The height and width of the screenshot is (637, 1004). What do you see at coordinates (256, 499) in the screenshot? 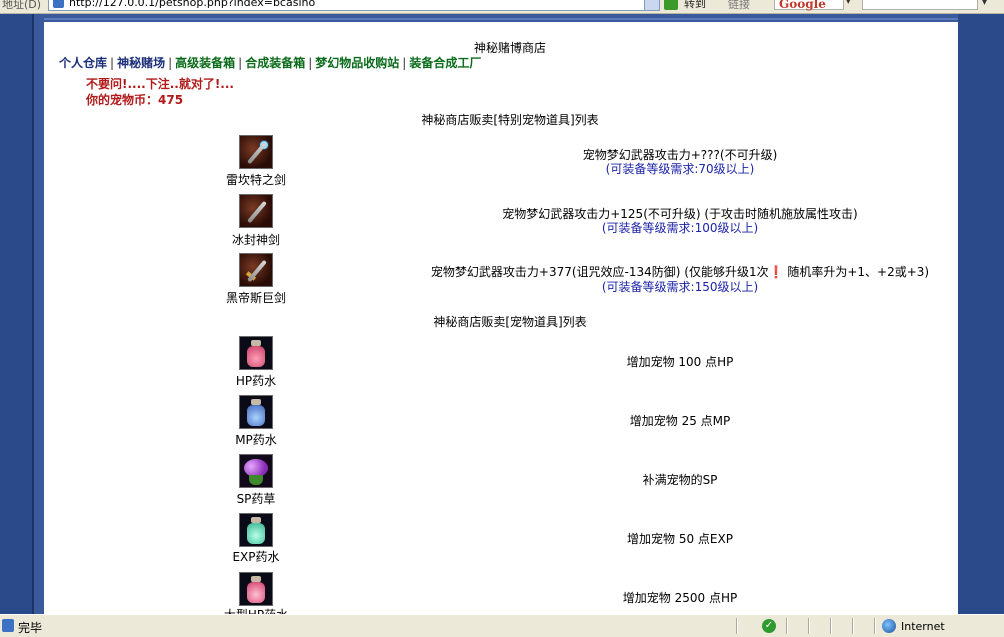
I see `item-name: SP药草` at bounding box center [256, 499].